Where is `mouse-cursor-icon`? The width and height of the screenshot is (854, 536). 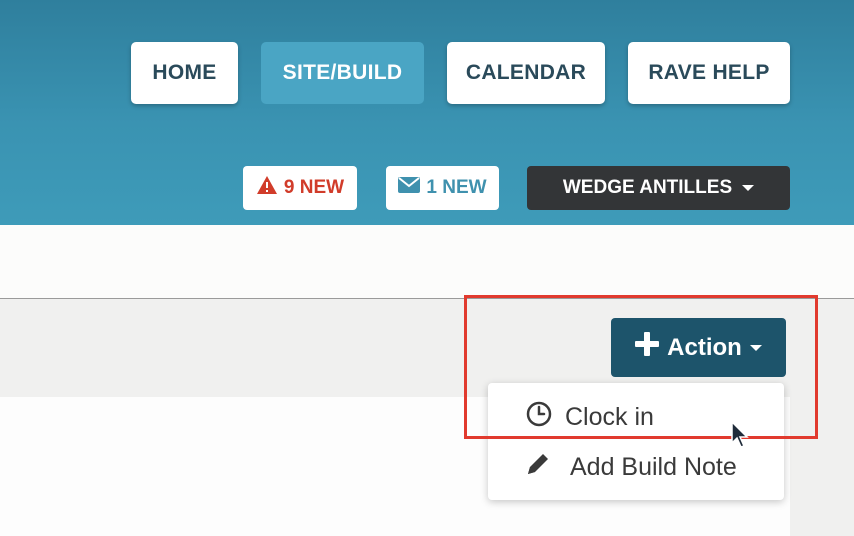 mouse-cursor-icon is located at coordinates (741, 434).